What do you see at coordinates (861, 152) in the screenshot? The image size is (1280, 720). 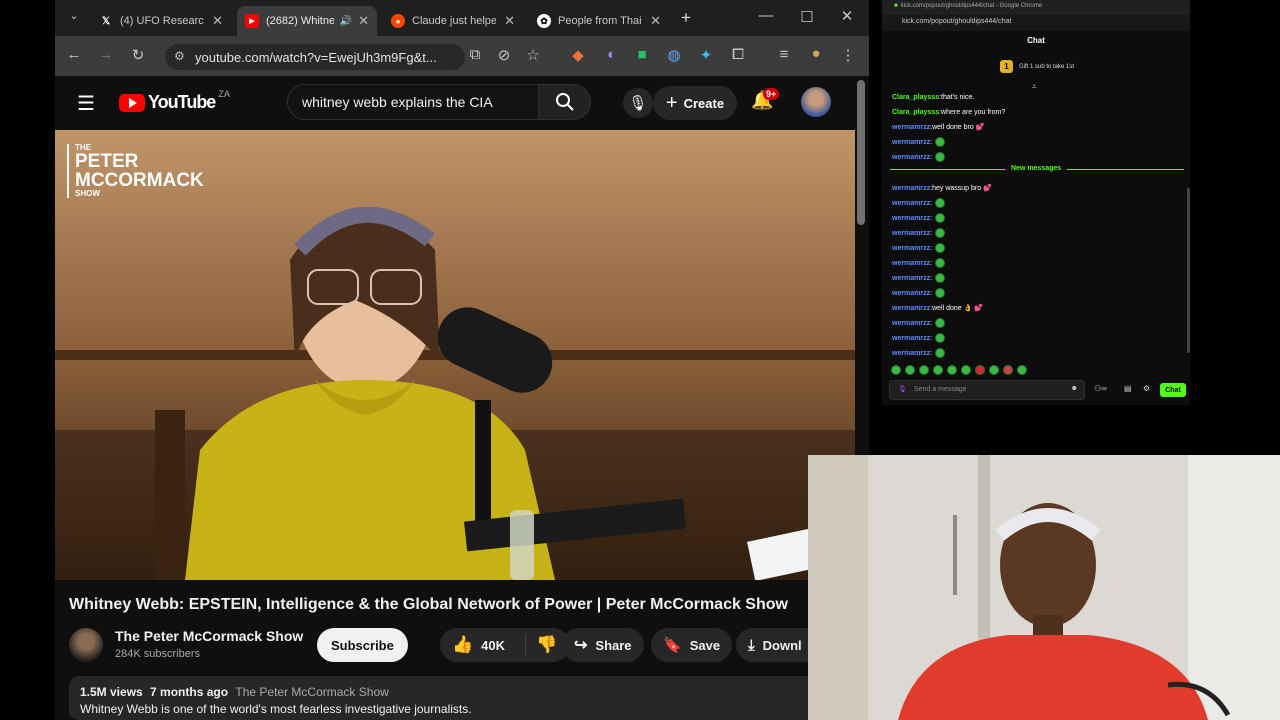 I see `page-scrollbar` at bounding box center [861, 152].